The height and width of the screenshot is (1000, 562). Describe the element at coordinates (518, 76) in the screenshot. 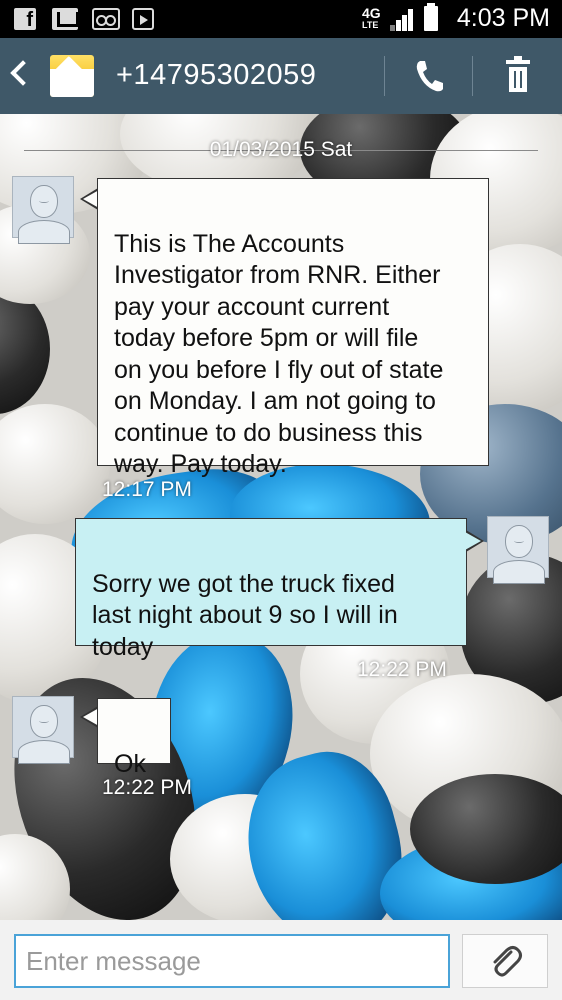

I see `delete-button` at that location.